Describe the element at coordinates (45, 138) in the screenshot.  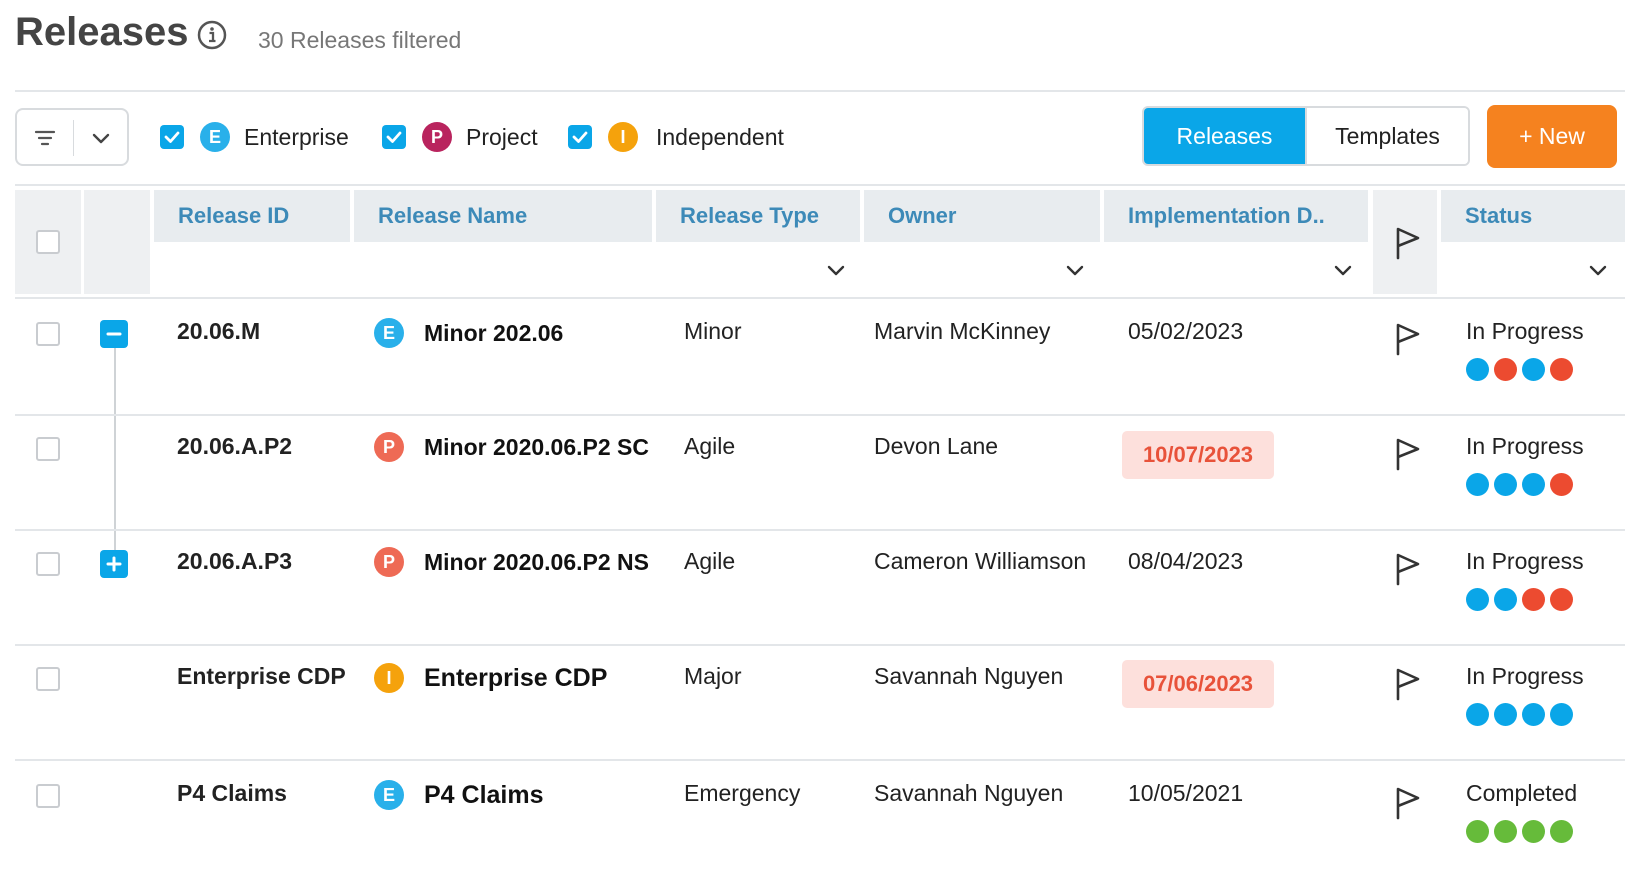
I see `filter-lines-icon` at that location.